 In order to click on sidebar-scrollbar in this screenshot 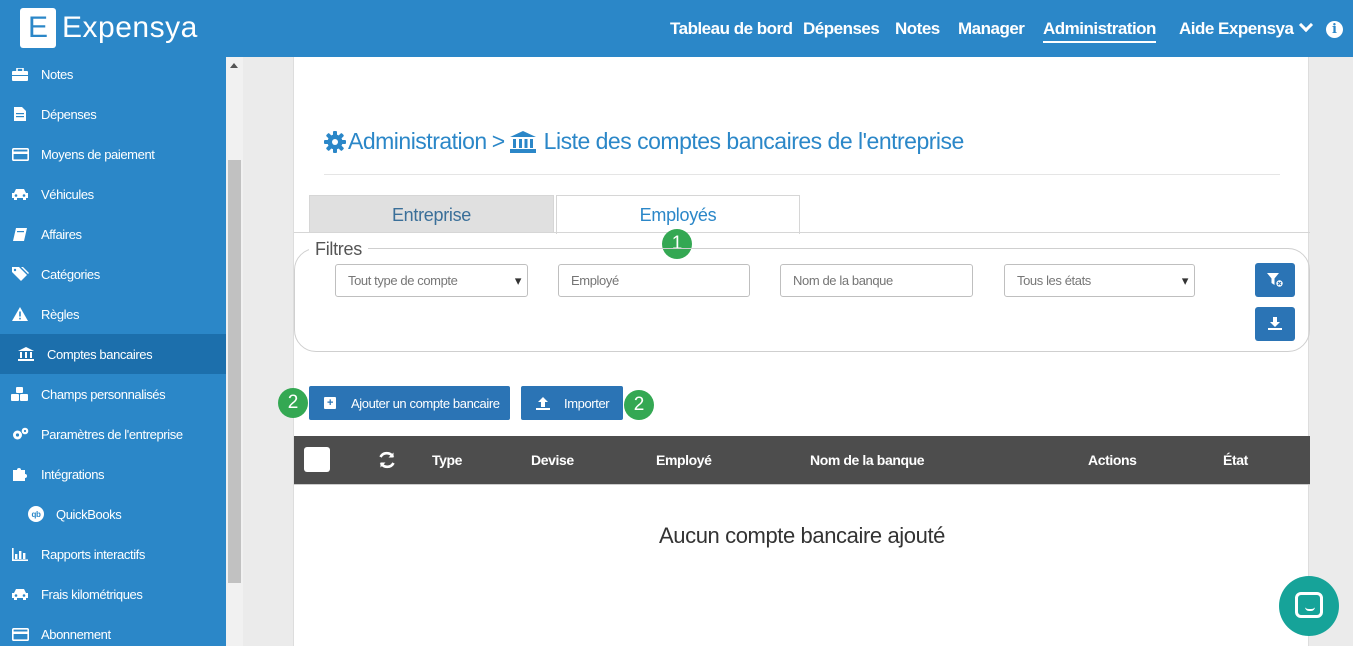, I will do `click(234, 351)`.